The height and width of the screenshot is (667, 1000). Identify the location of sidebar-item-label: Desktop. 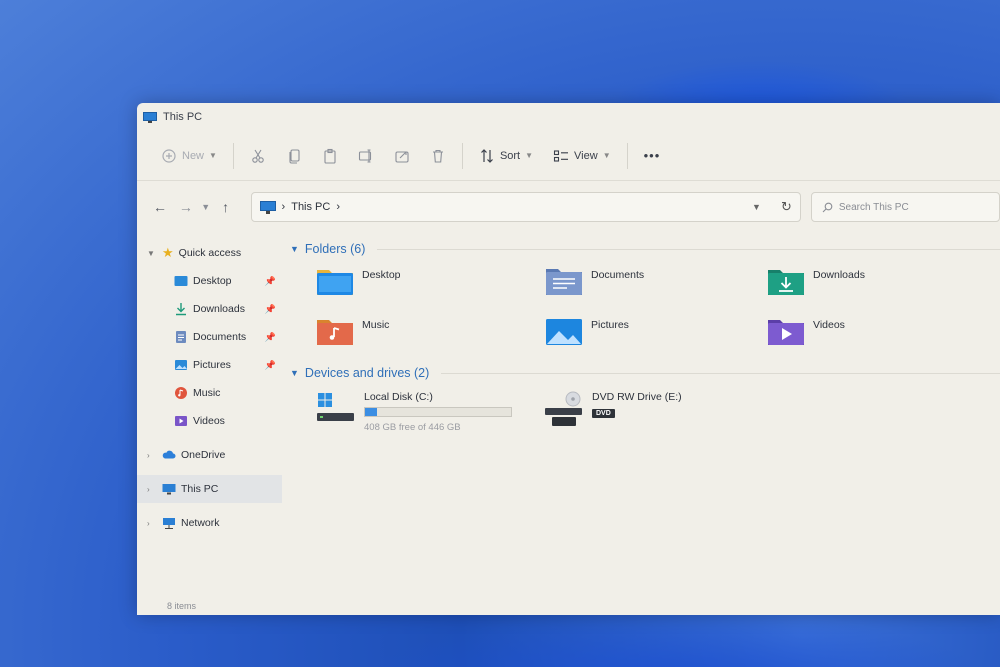
(212, 281).